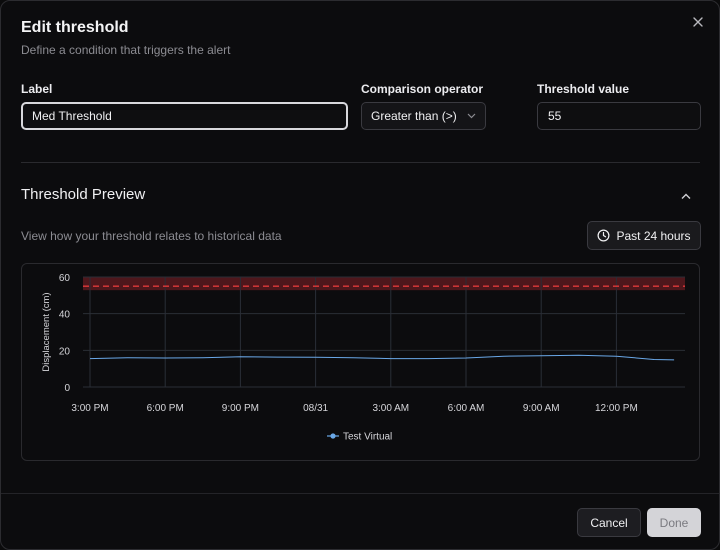 This screenshot has width=720, height=550. I want to click on x-tick-label: 6:00 AM, so click(466, 408).